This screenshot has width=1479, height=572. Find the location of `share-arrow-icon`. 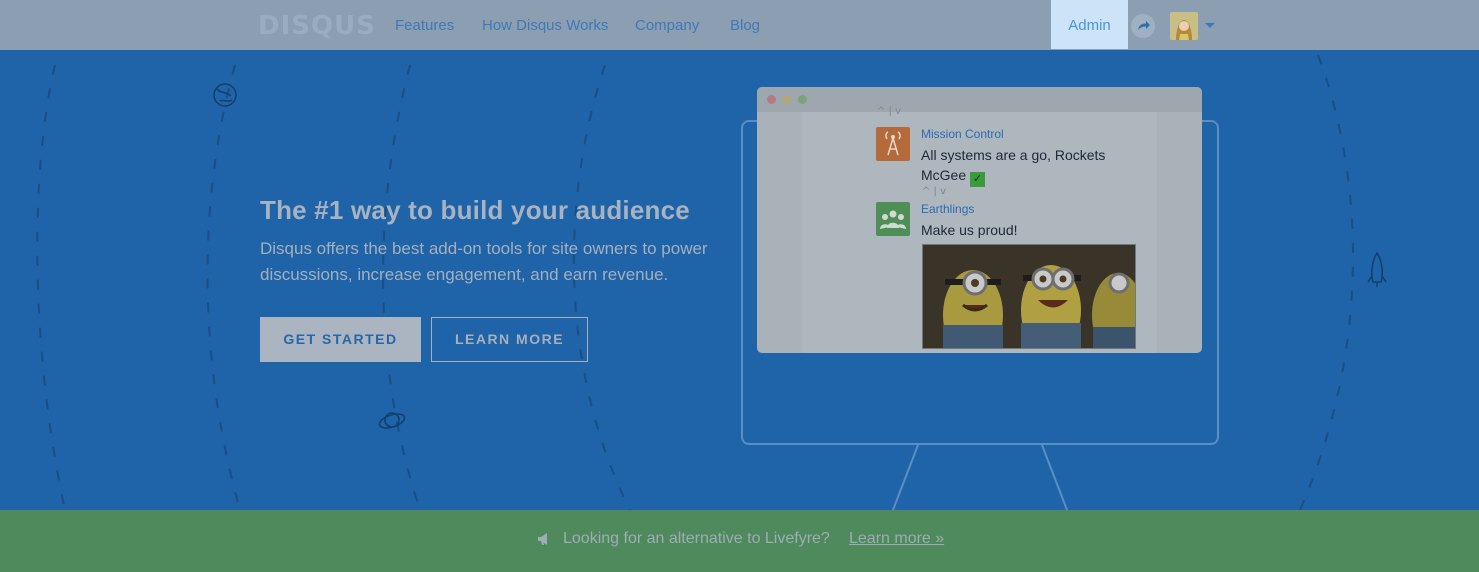

share-arrow-icon is located at coordinates (1144, 25).